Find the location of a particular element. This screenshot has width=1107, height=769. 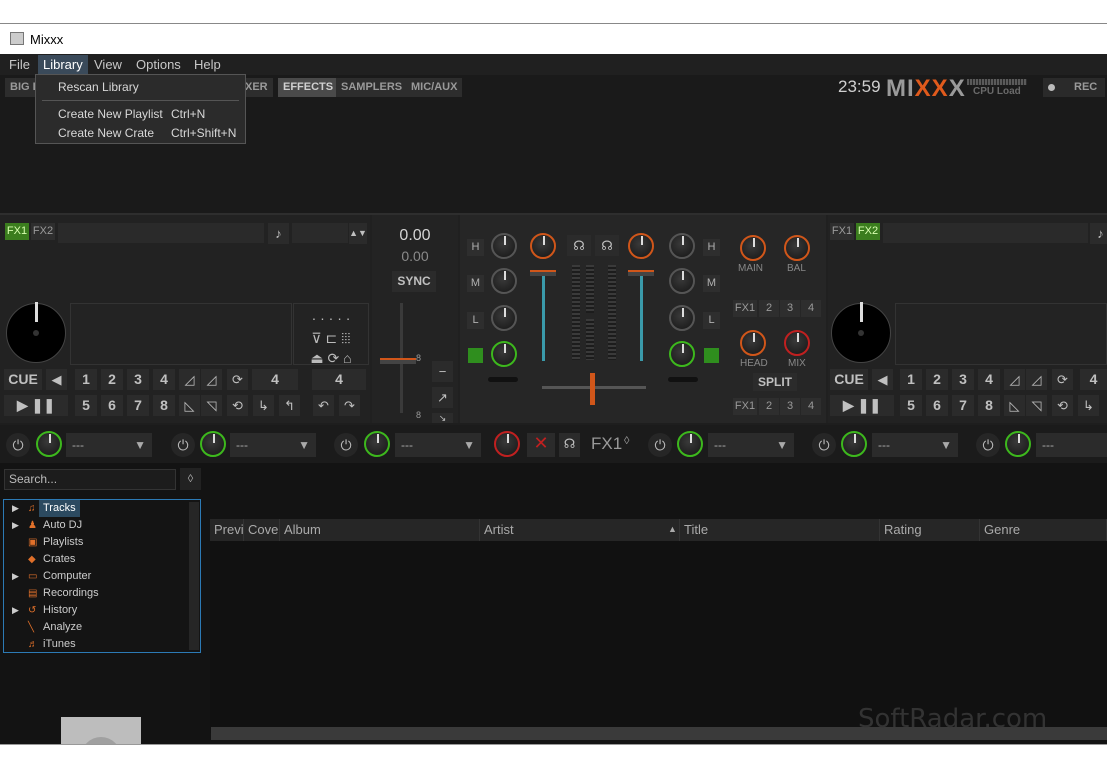

balance-knob is located at coordinates (797, 248).